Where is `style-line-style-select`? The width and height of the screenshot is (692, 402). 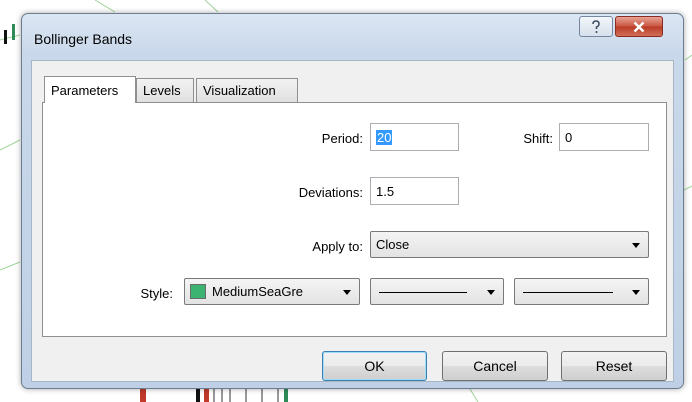
style-line-style-select is located at coordinates (437, 291).